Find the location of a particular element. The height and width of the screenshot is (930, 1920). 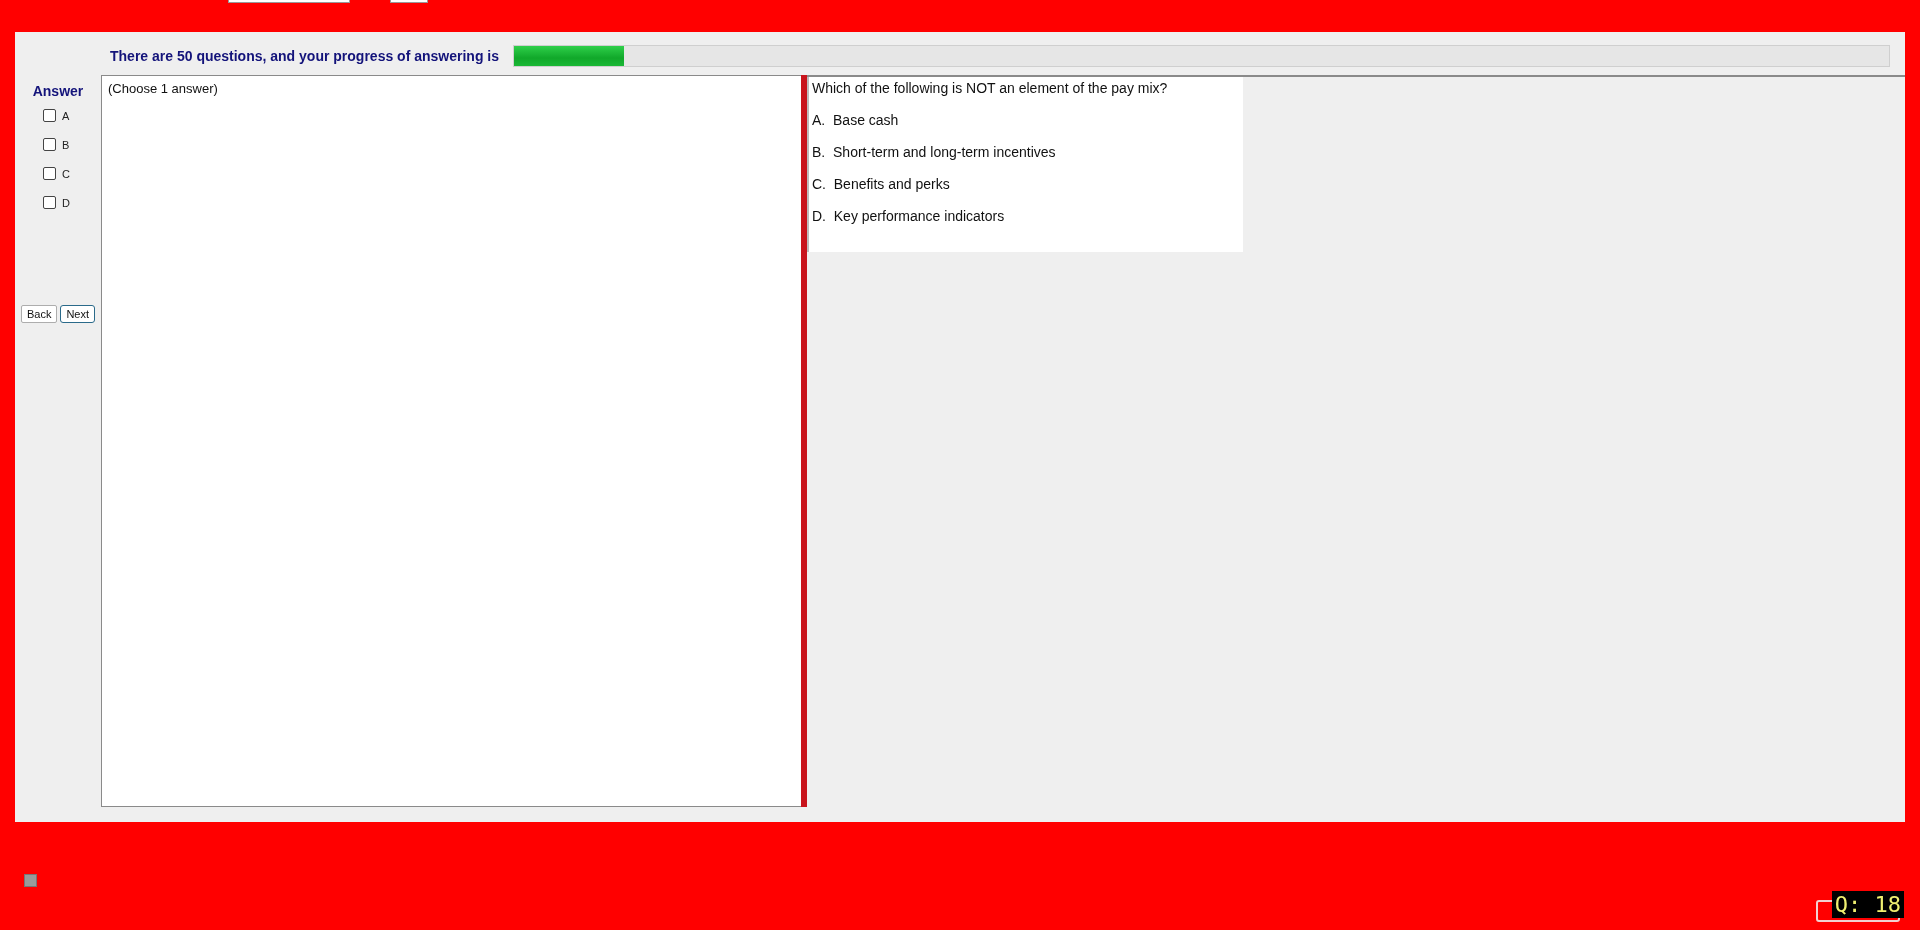

option-label: C is located at coordinates (66, 173).